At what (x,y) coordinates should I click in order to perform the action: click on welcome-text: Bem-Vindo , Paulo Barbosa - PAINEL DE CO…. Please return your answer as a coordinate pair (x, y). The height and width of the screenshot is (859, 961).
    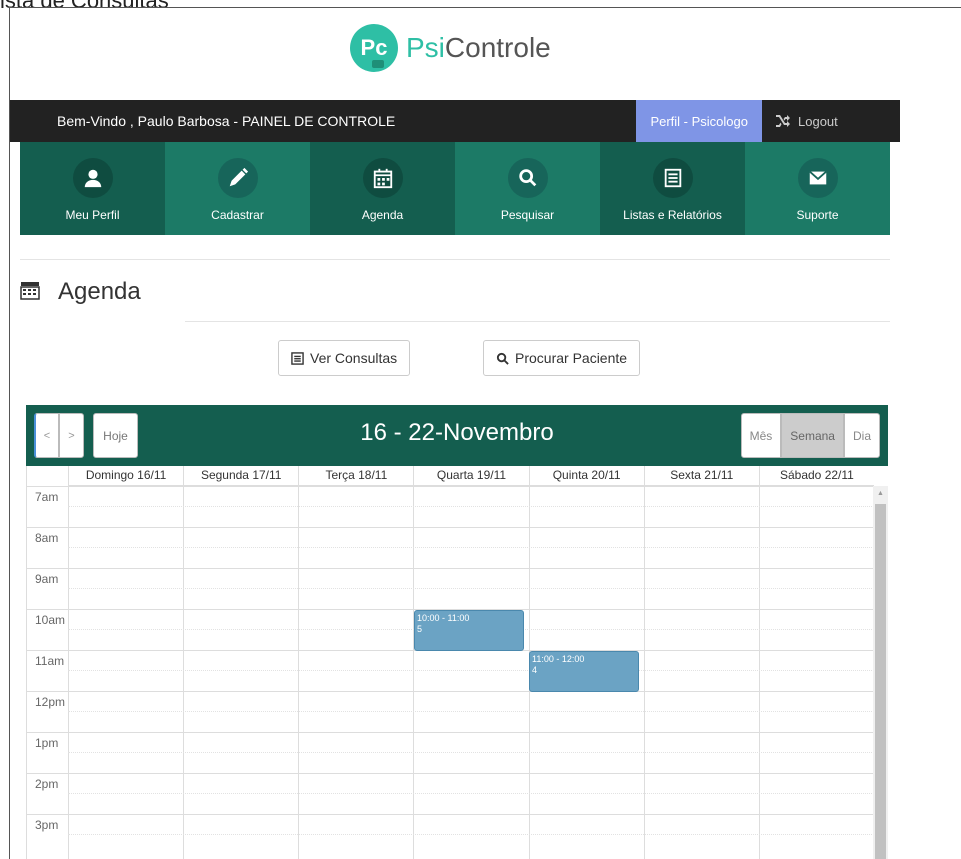
    Looking at the image, I should click on (226, 121).